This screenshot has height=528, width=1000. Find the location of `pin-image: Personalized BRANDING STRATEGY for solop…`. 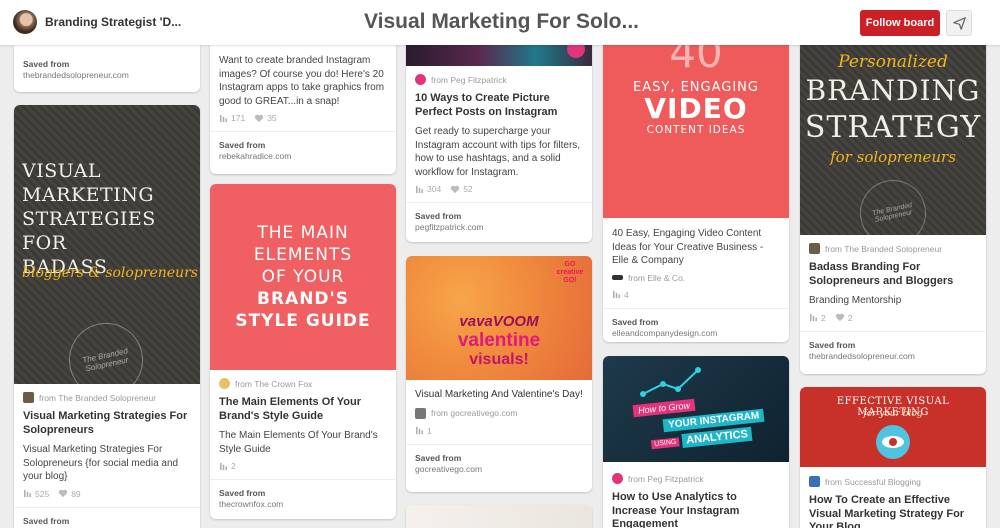

pin-image: Personalized BRANDING STRATEGY for solop… is located at coordinates (893, 132).